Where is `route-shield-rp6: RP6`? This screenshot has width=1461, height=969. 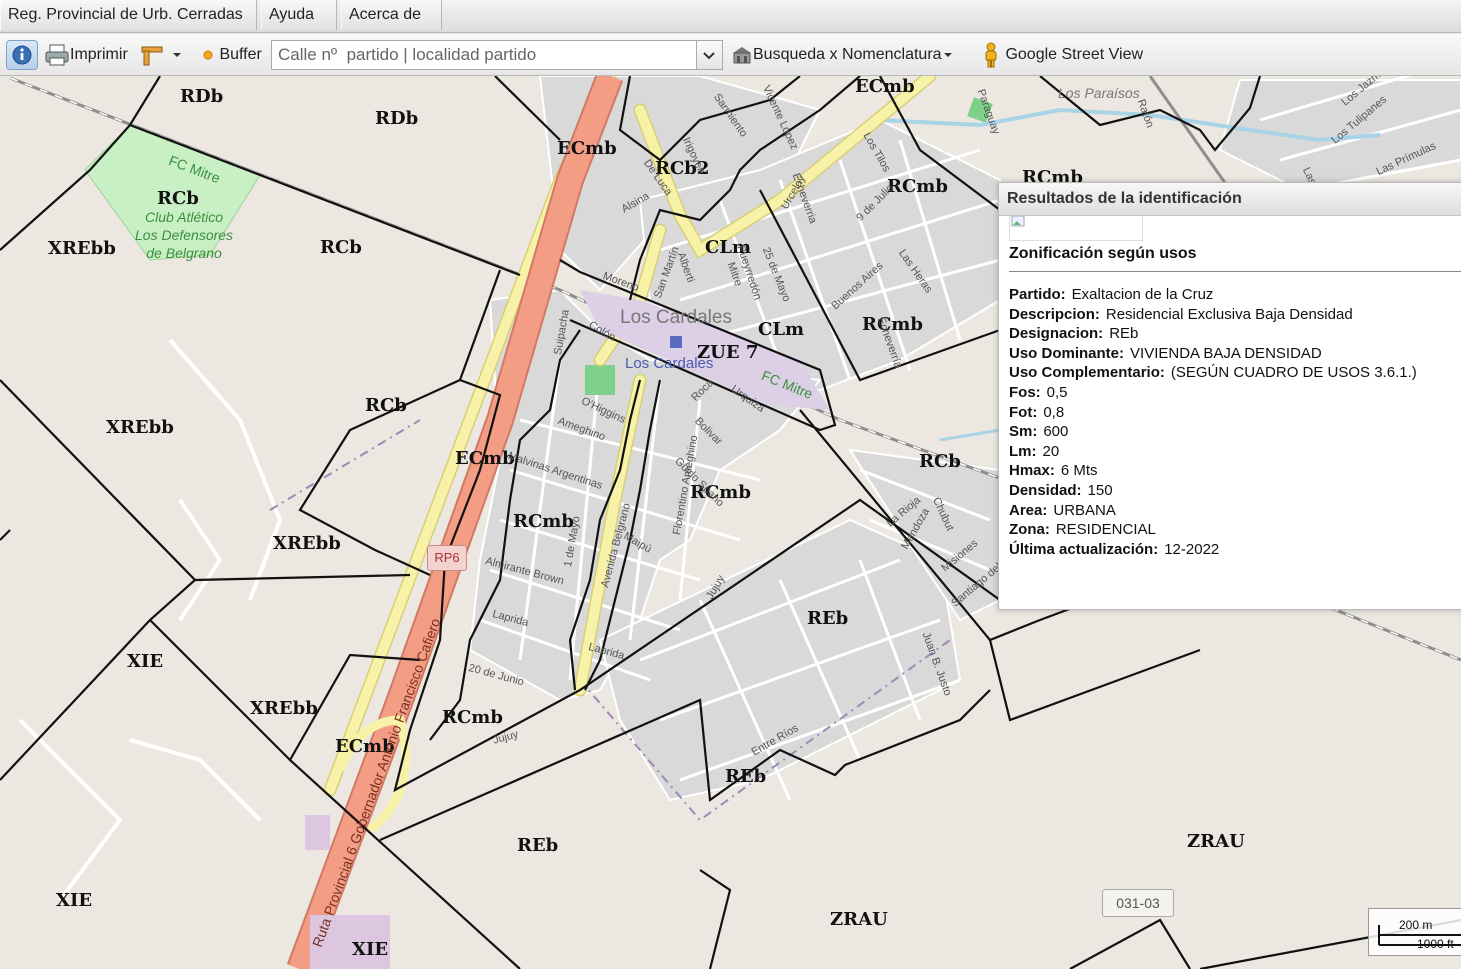
route-shield-rp6: RP6 is located at coordinates (447, 558).